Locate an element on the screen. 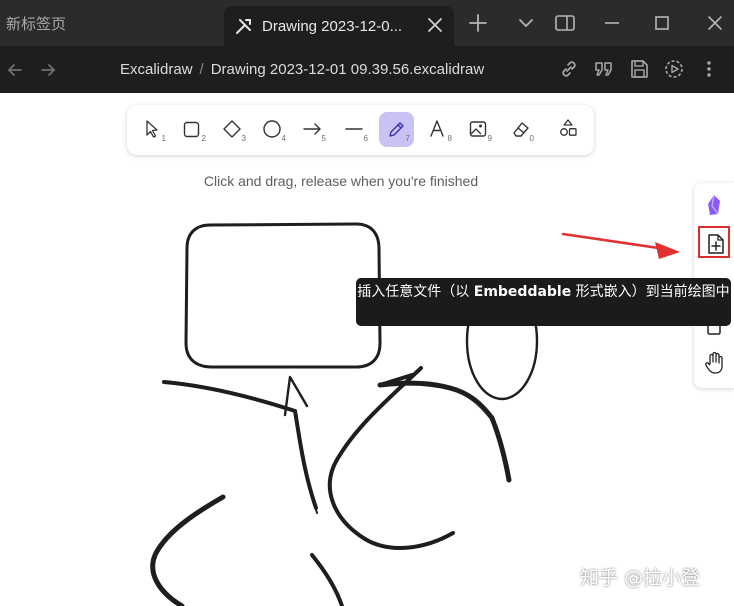 The height and width of the screenshot is (606, 734). breadcrumb-folder: Excalidraw is located at coordinates (156, 69).